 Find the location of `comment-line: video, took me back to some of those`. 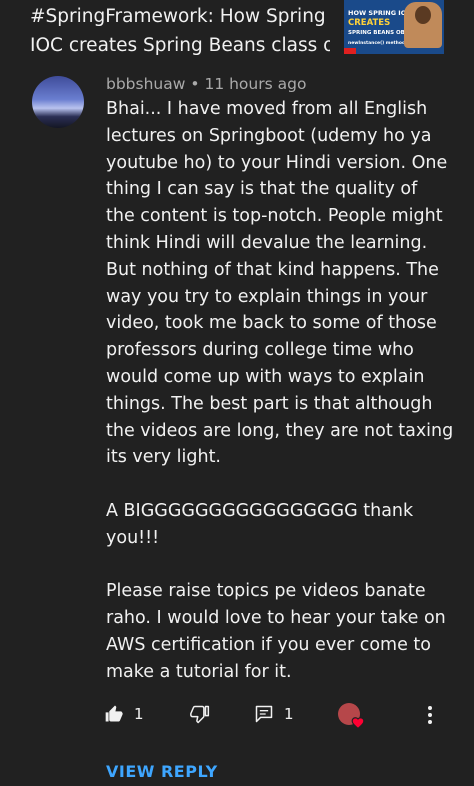

comment-line: video, took me back to some of those is located at coordinates (271, 323).